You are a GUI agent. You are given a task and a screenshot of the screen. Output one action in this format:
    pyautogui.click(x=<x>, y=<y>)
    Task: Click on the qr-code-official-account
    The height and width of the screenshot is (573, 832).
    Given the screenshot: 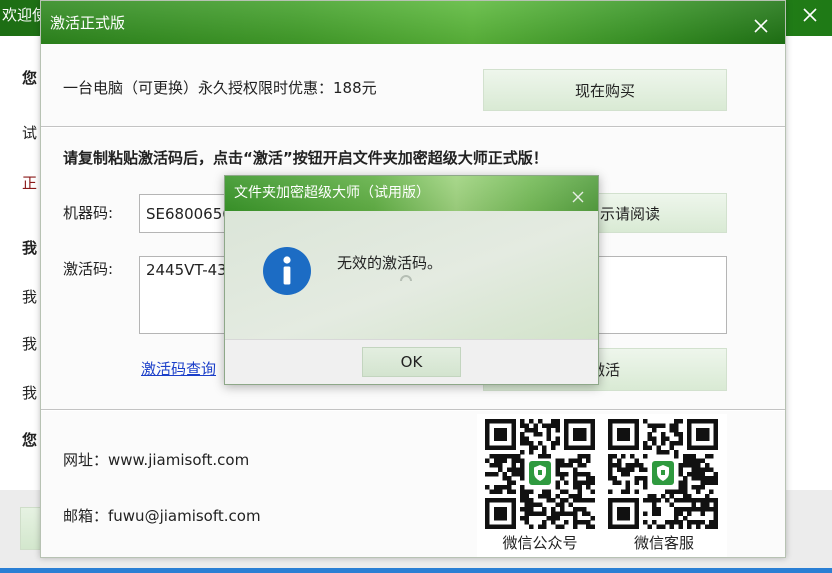 What is the action you would take?
    pyautogui.click(x=540, y=474)
    